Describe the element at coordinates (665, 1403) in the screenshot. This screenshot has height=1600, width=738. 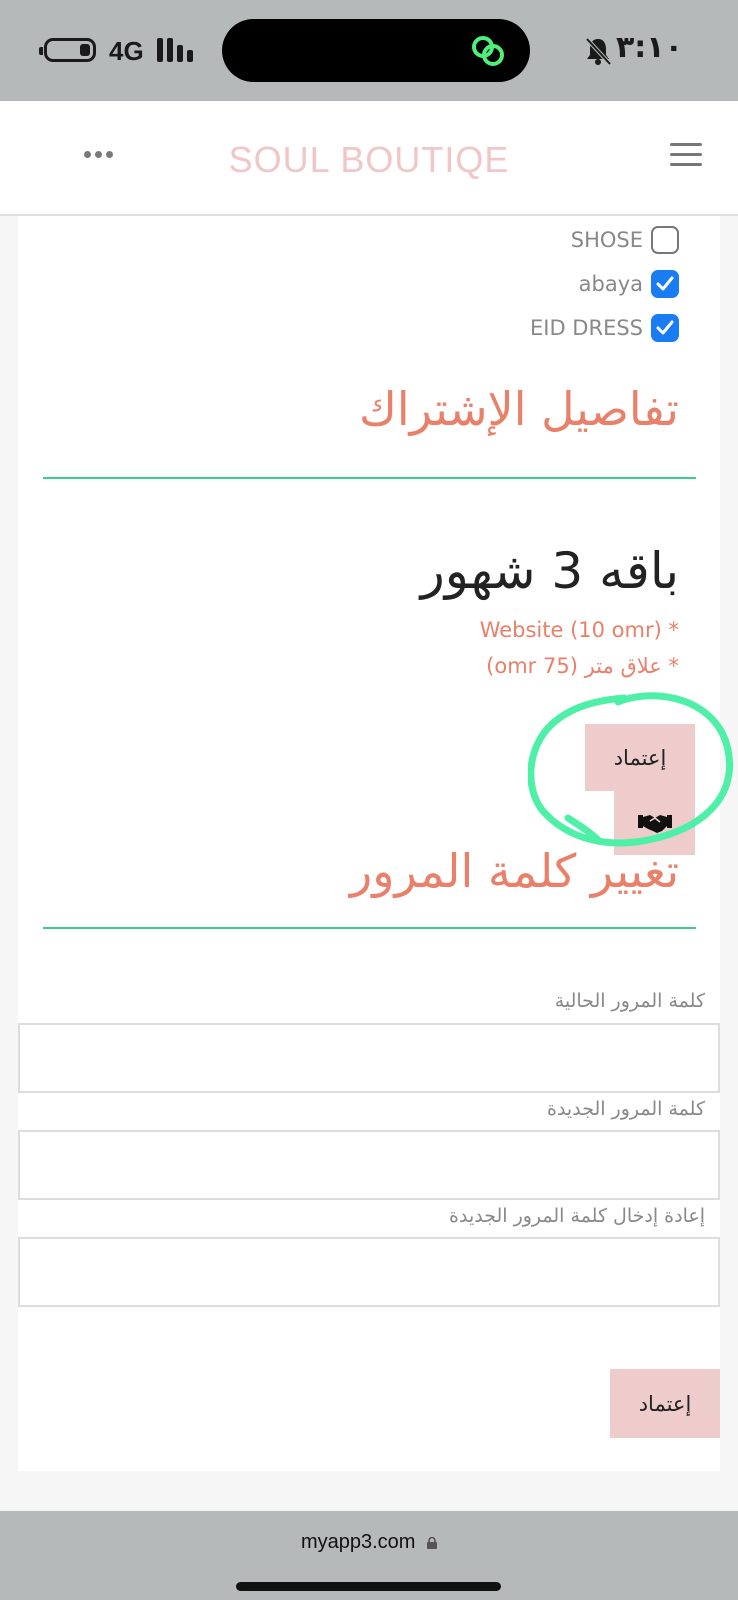
I see `change-password-submit-button: إعتماد` at that location.